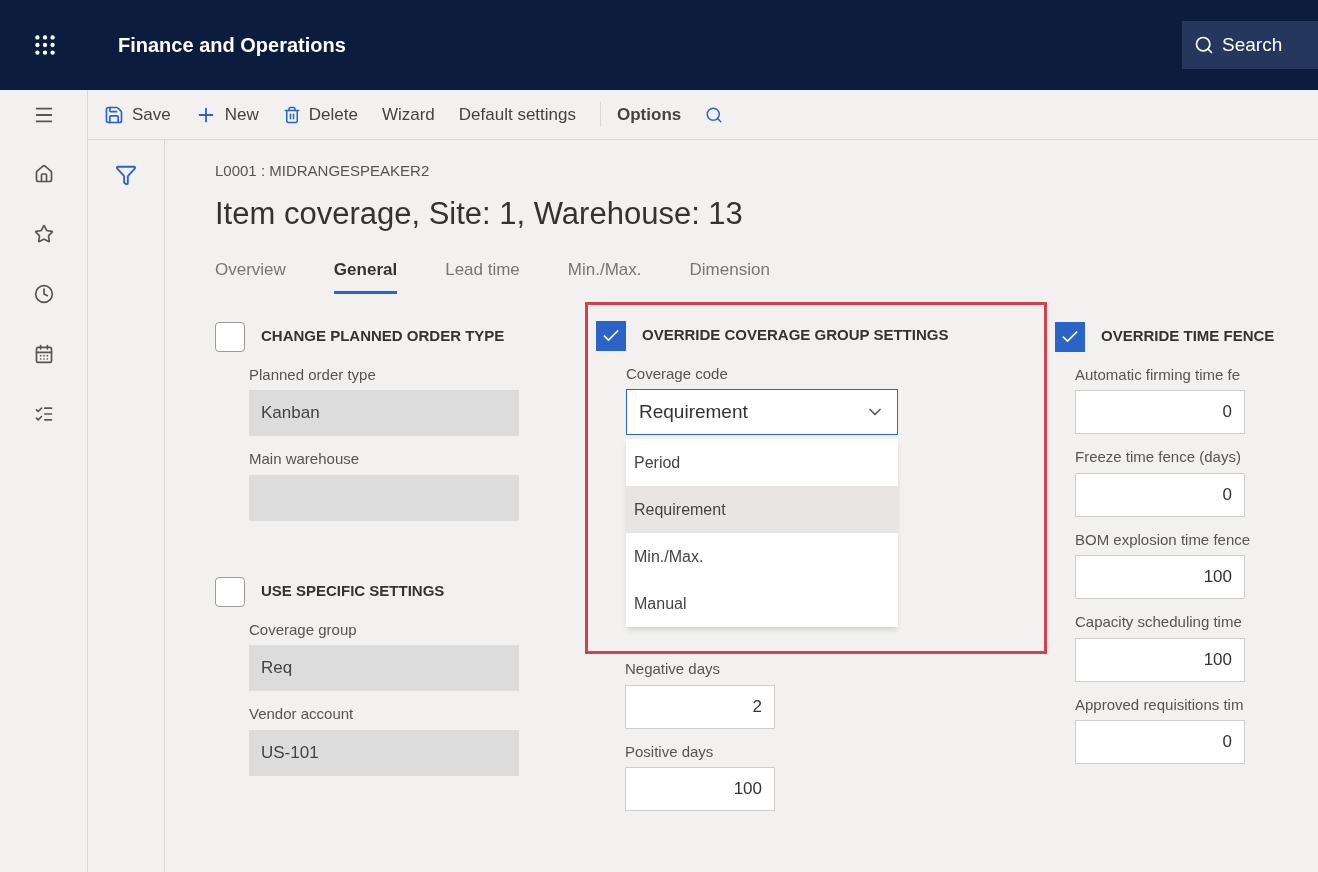  Describe the element at coordinates (302, 714) in the screenshot. I see `field-label: Vendor account` at that location.